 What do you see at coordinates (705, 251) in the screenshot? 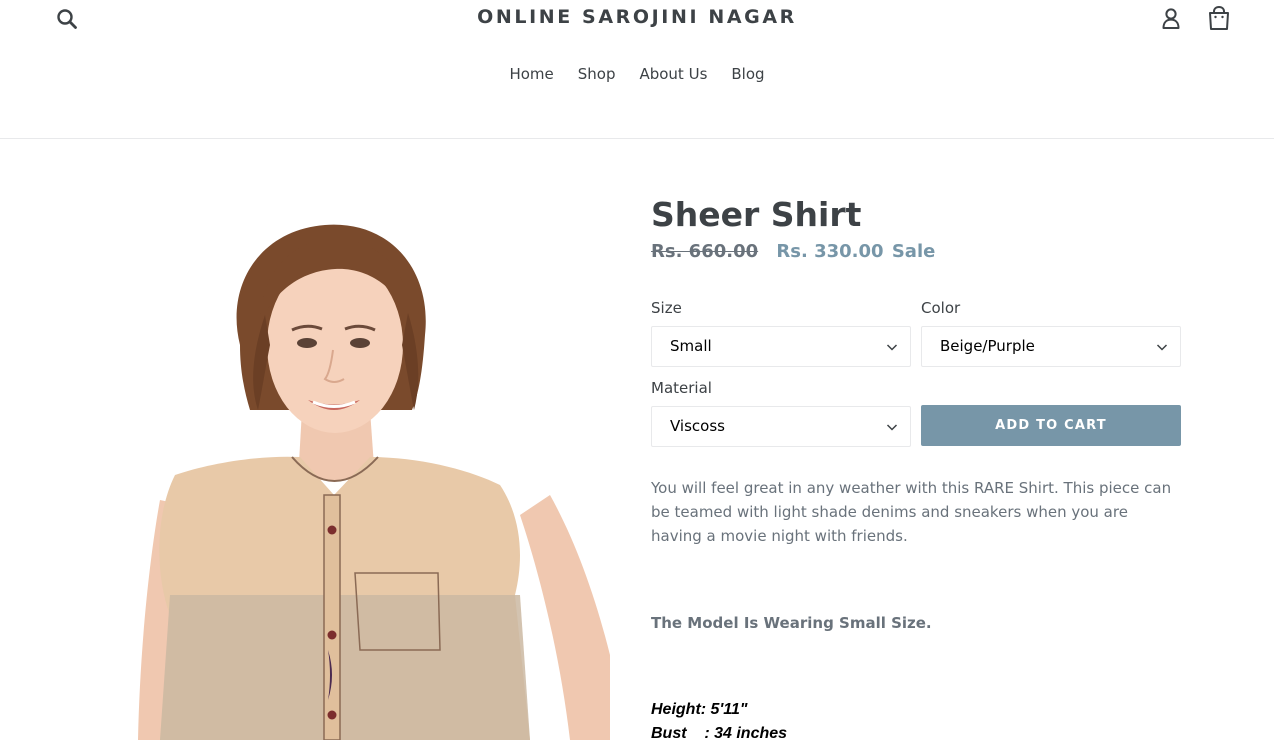
I see `regular-price: Rs. 660.00` at bounding box center [705, 251].